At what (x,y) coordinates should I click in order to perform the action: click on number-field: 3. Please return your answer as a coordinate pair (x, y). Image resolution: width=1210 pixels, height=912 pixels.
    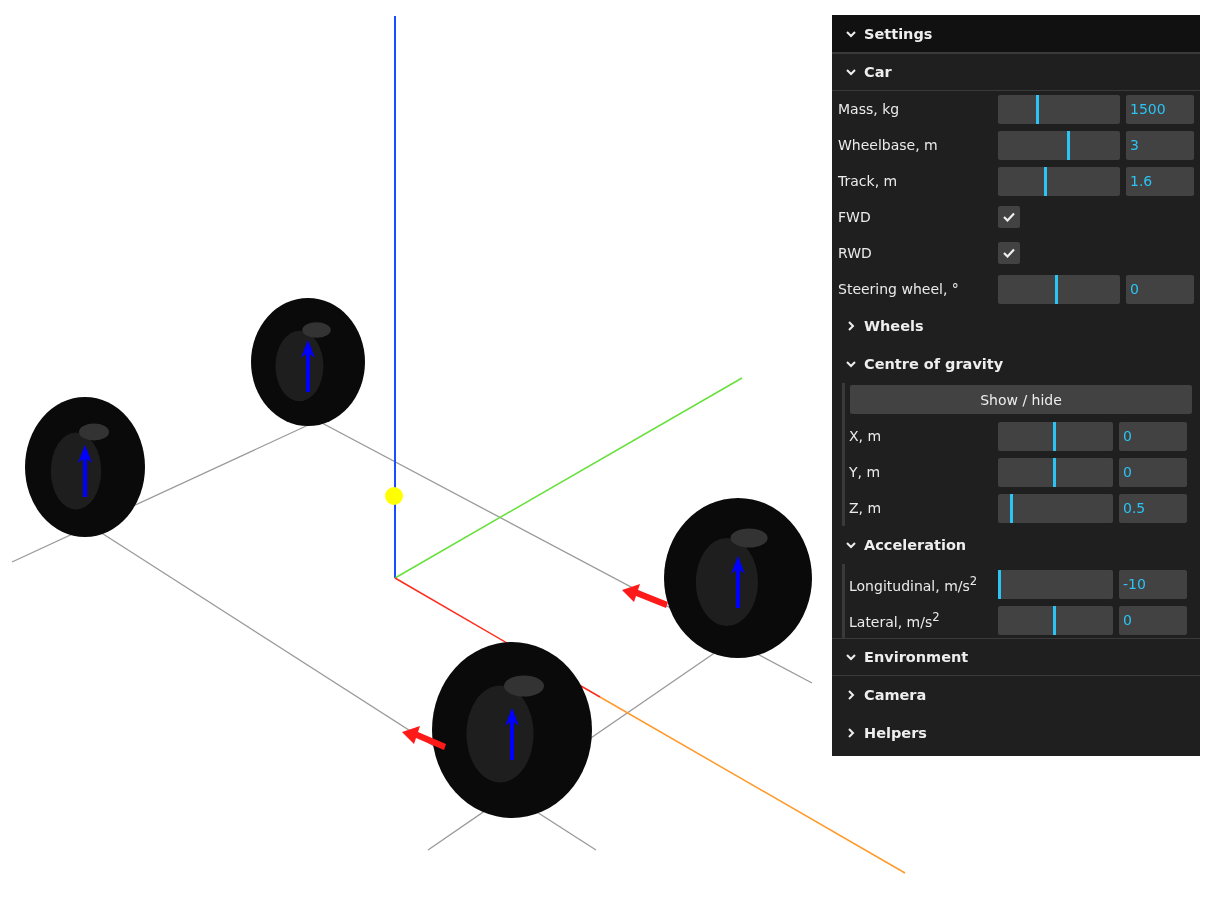
    Looking at the image, I should click on (1160, 145).